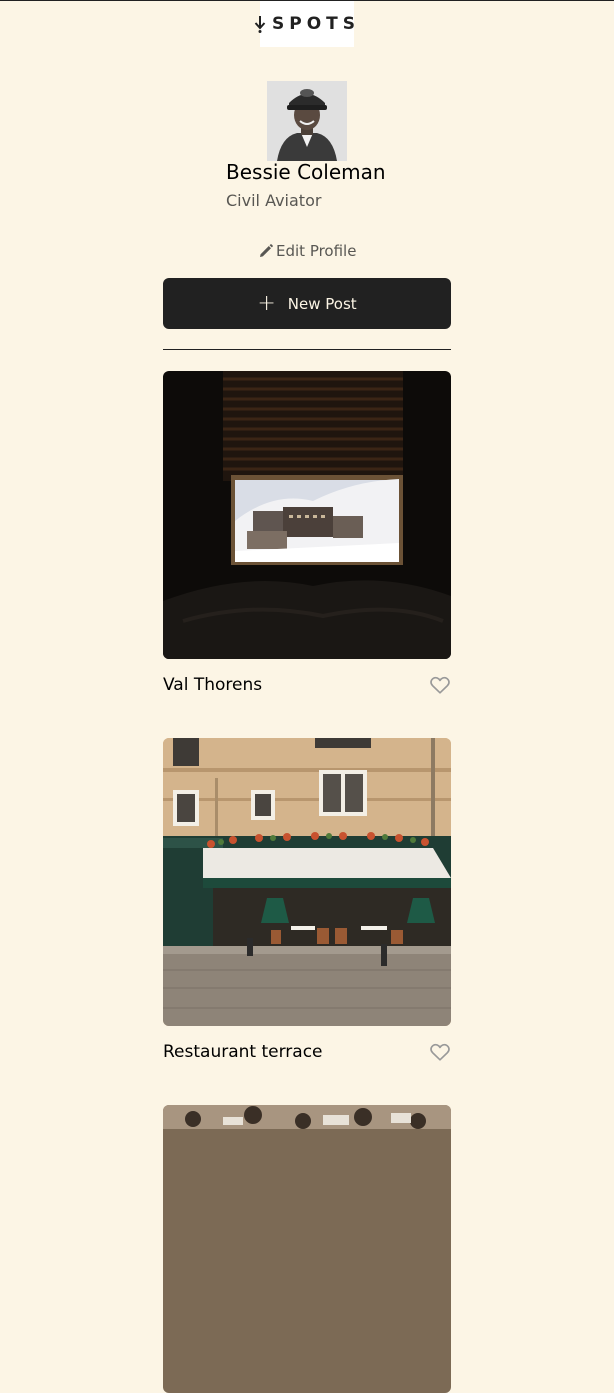  I want to click on card-title: Val Thorens, so click(213, 685).